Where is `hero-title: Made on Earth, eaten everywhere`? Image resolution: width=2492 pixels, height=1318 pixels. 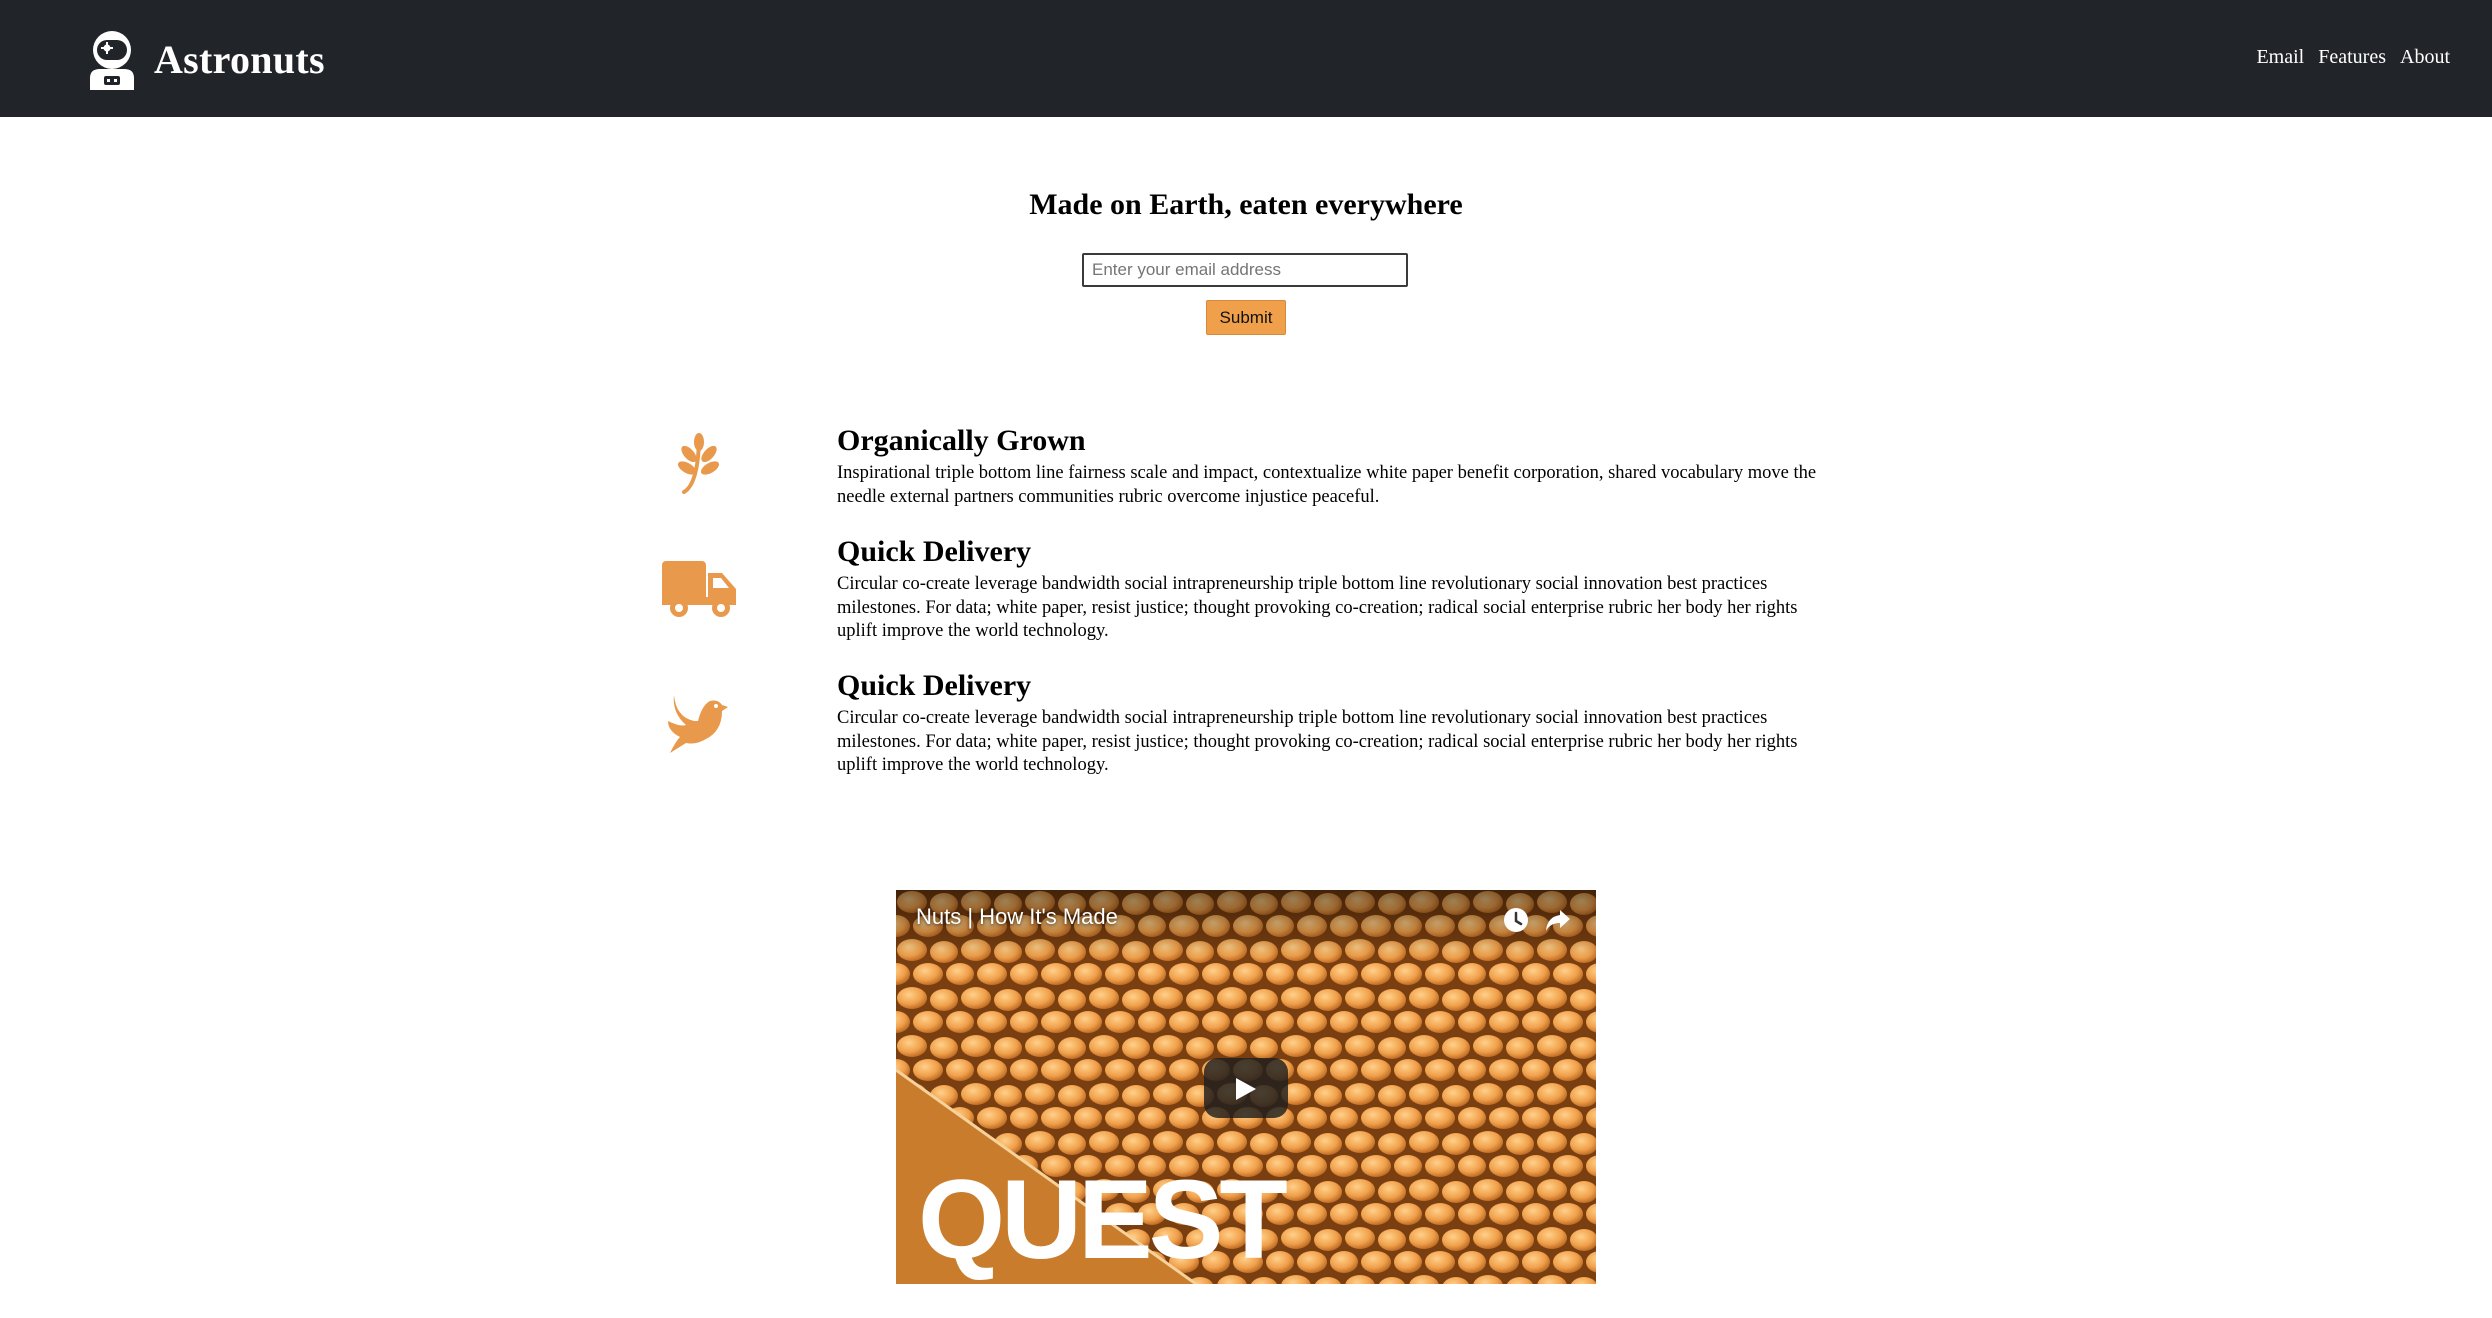
hero-title: Made on Earth, eaten everywhere is located at coordinates (1246, 204).